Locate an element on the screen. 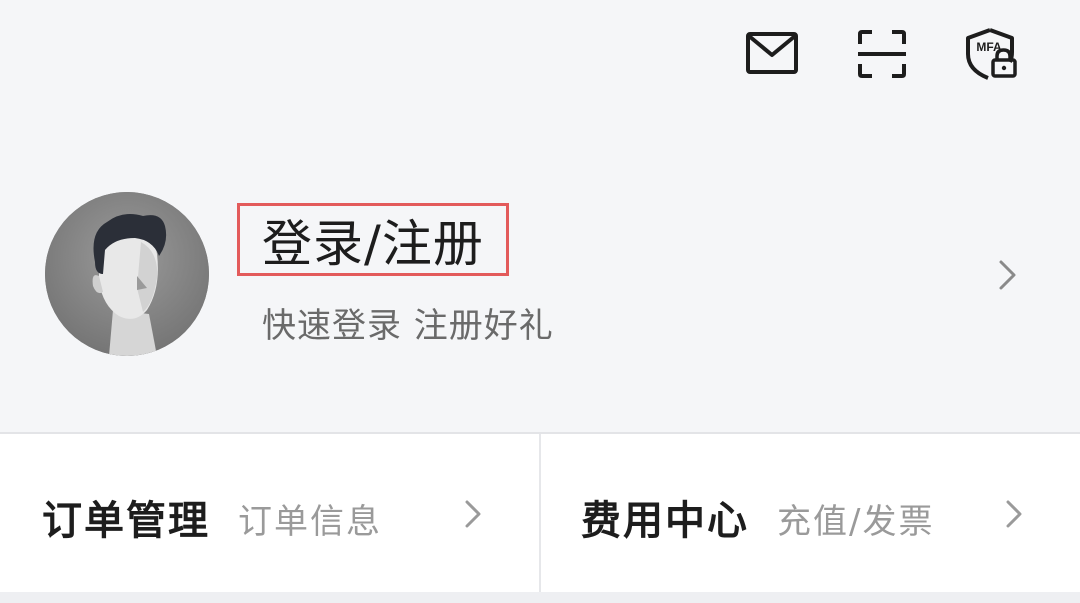 The height and width of the screenshot is (603, 1080). card-subtitle: 充值/发票 is located at coordinates (856, 522).